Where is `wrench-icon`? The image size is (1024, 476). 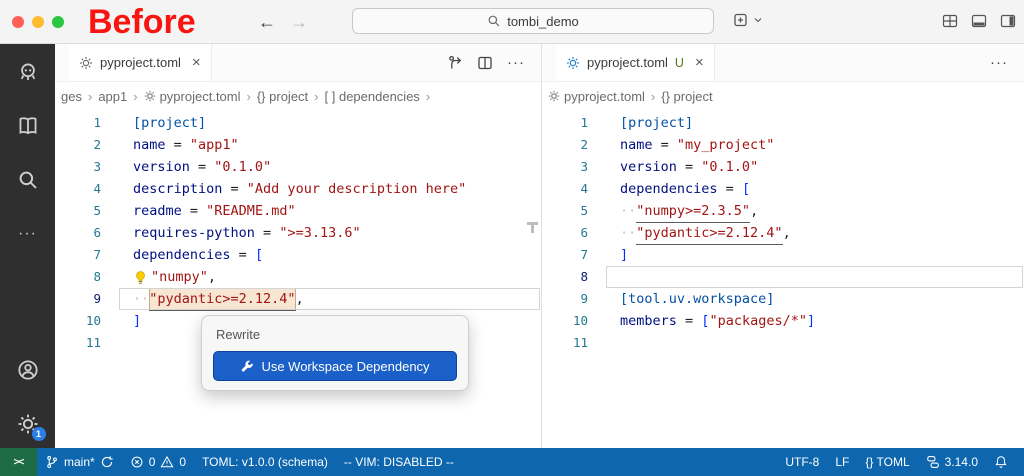
wrench-icon is located at coordinates (248, 366).